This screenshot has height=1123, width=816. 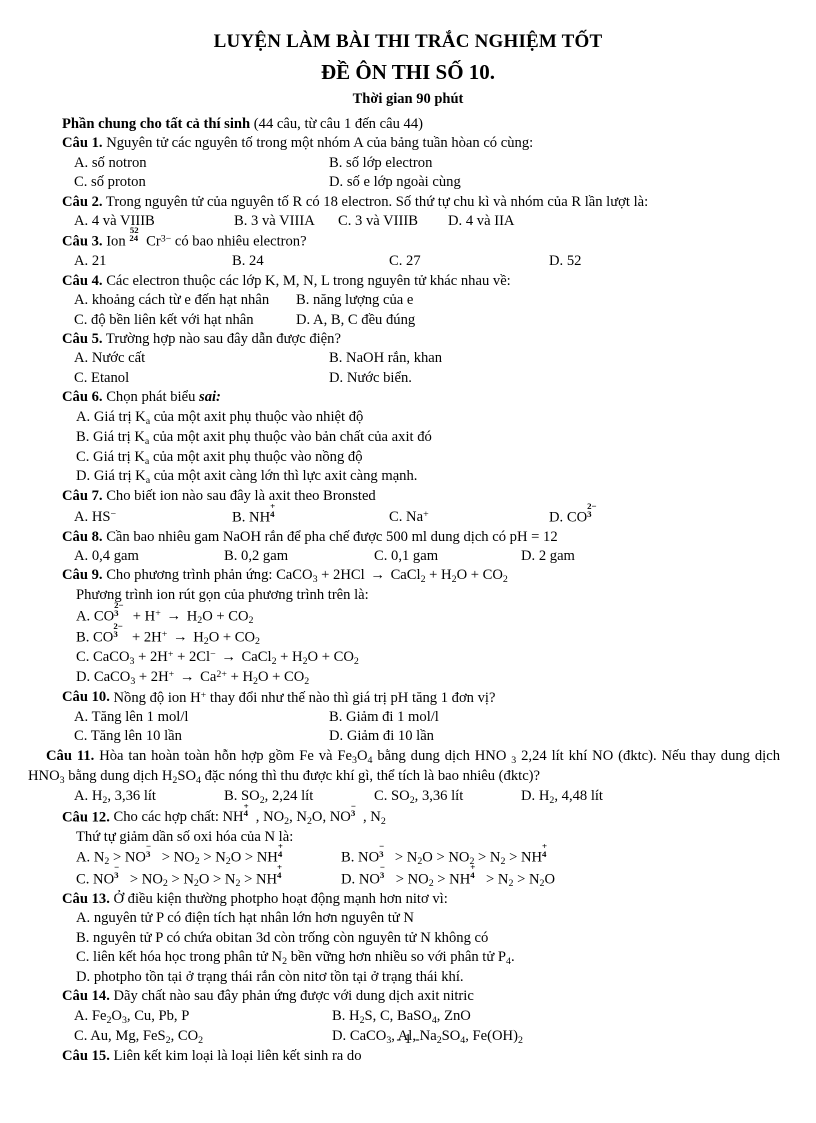 I want to click on option-4-c: C. độ bền liên kết với hạt nhân, so click(x=185, y=320).